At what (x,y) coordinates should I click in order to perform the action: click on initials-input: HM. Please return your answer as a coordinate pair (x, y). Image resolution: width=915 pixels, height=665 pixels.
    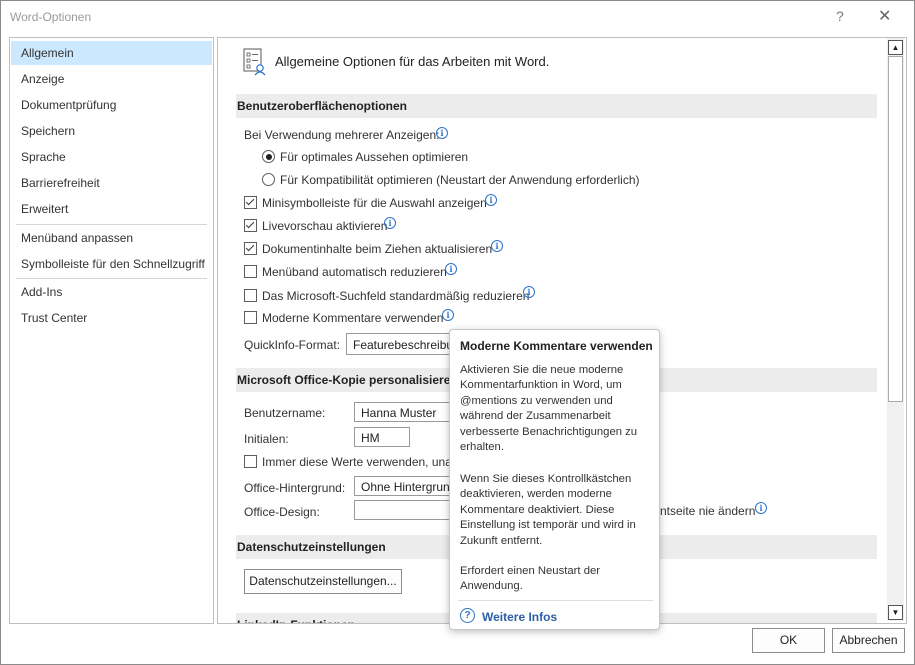
    Looking at the image, I should click on (382, 437).